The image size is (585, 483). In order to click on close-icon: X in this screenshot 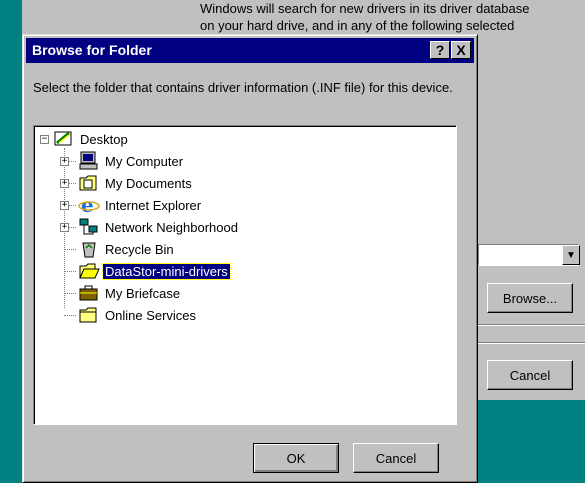, I will do `click(461, 50)`.